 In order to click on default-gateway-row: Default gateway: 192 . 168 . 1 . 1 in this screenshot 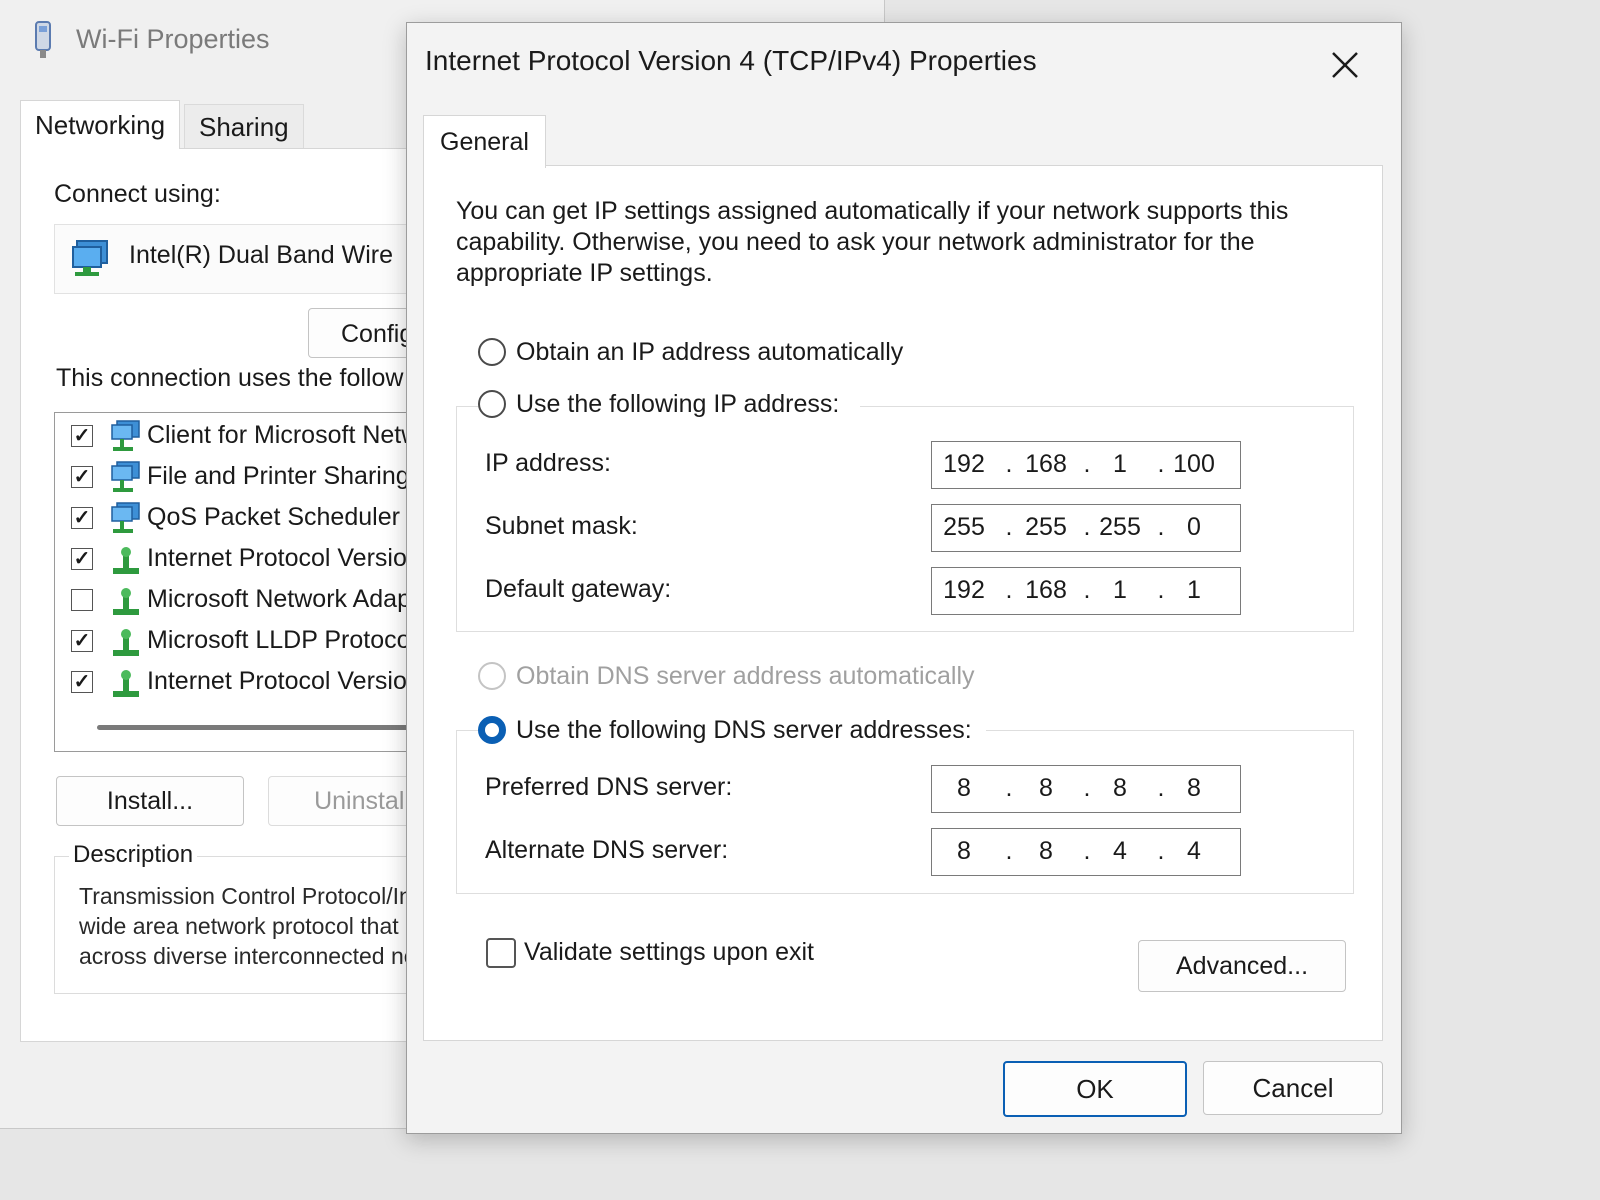, I will do `click(910, 591)`.